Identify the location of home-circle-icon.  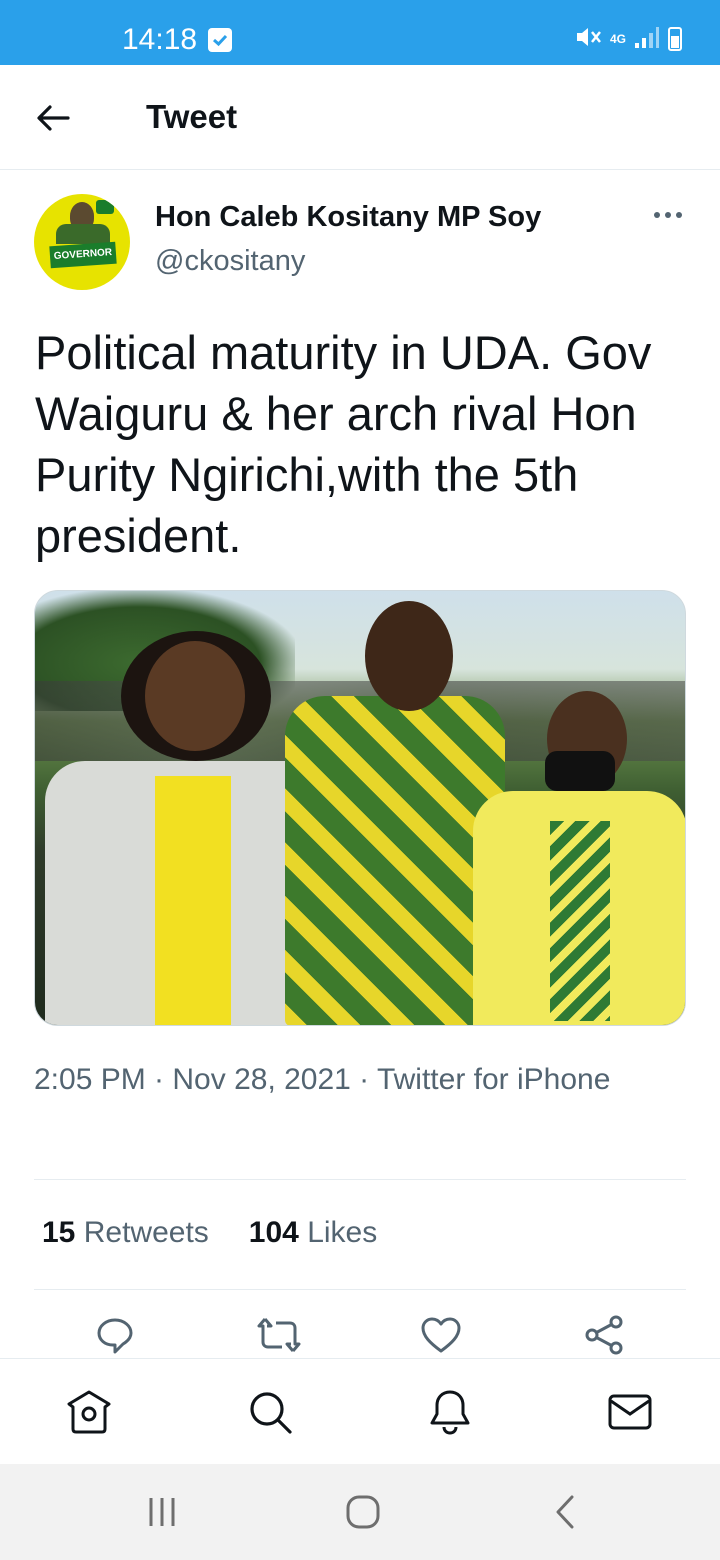
(363, 1512).